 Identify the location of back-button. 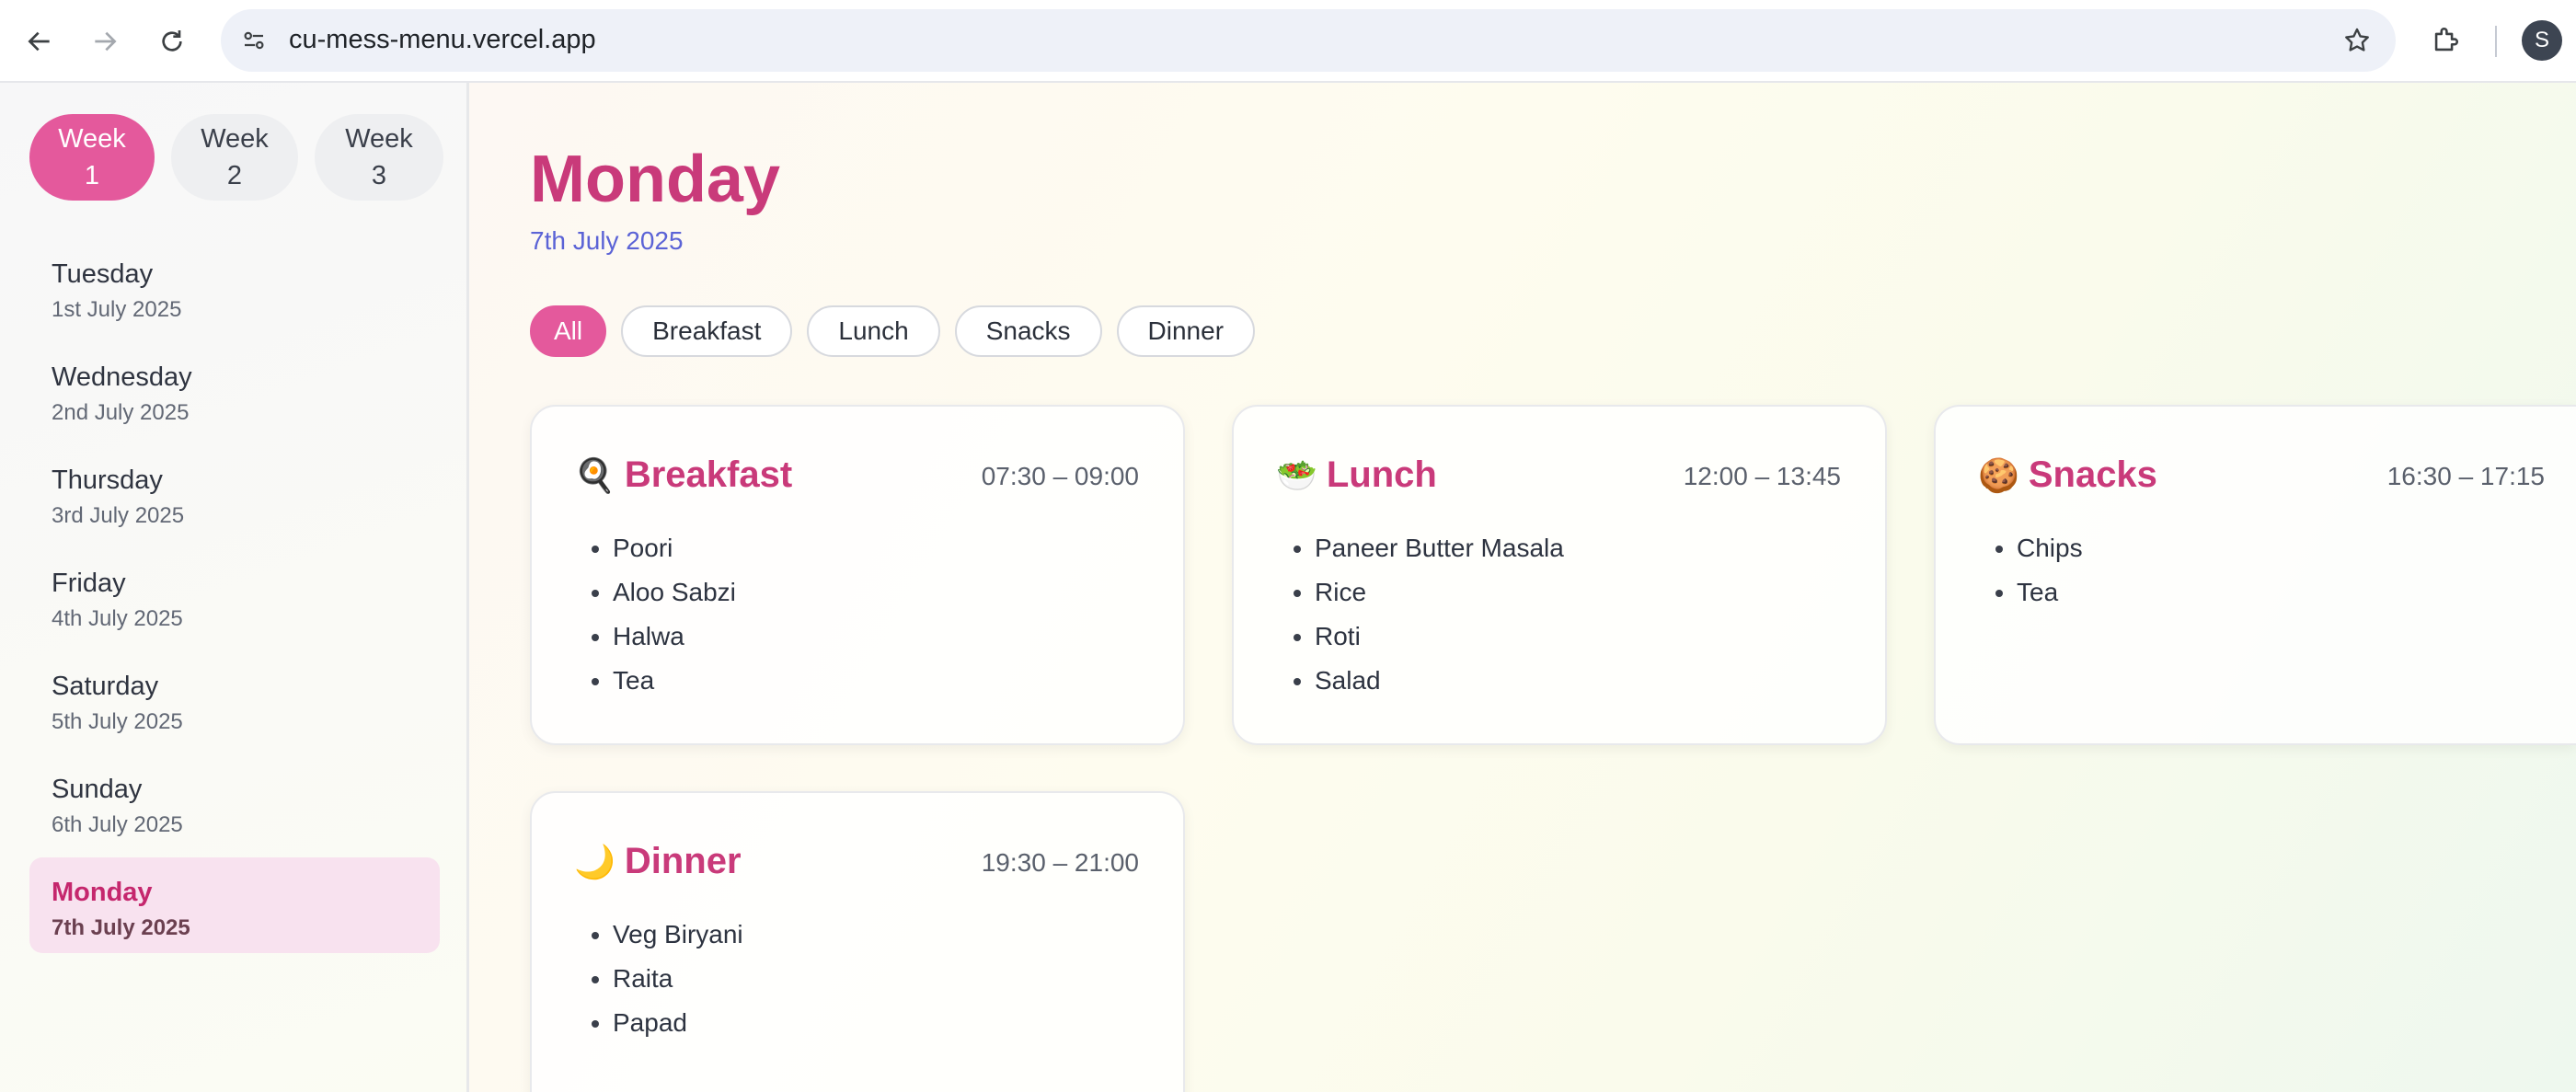
(39, 41).